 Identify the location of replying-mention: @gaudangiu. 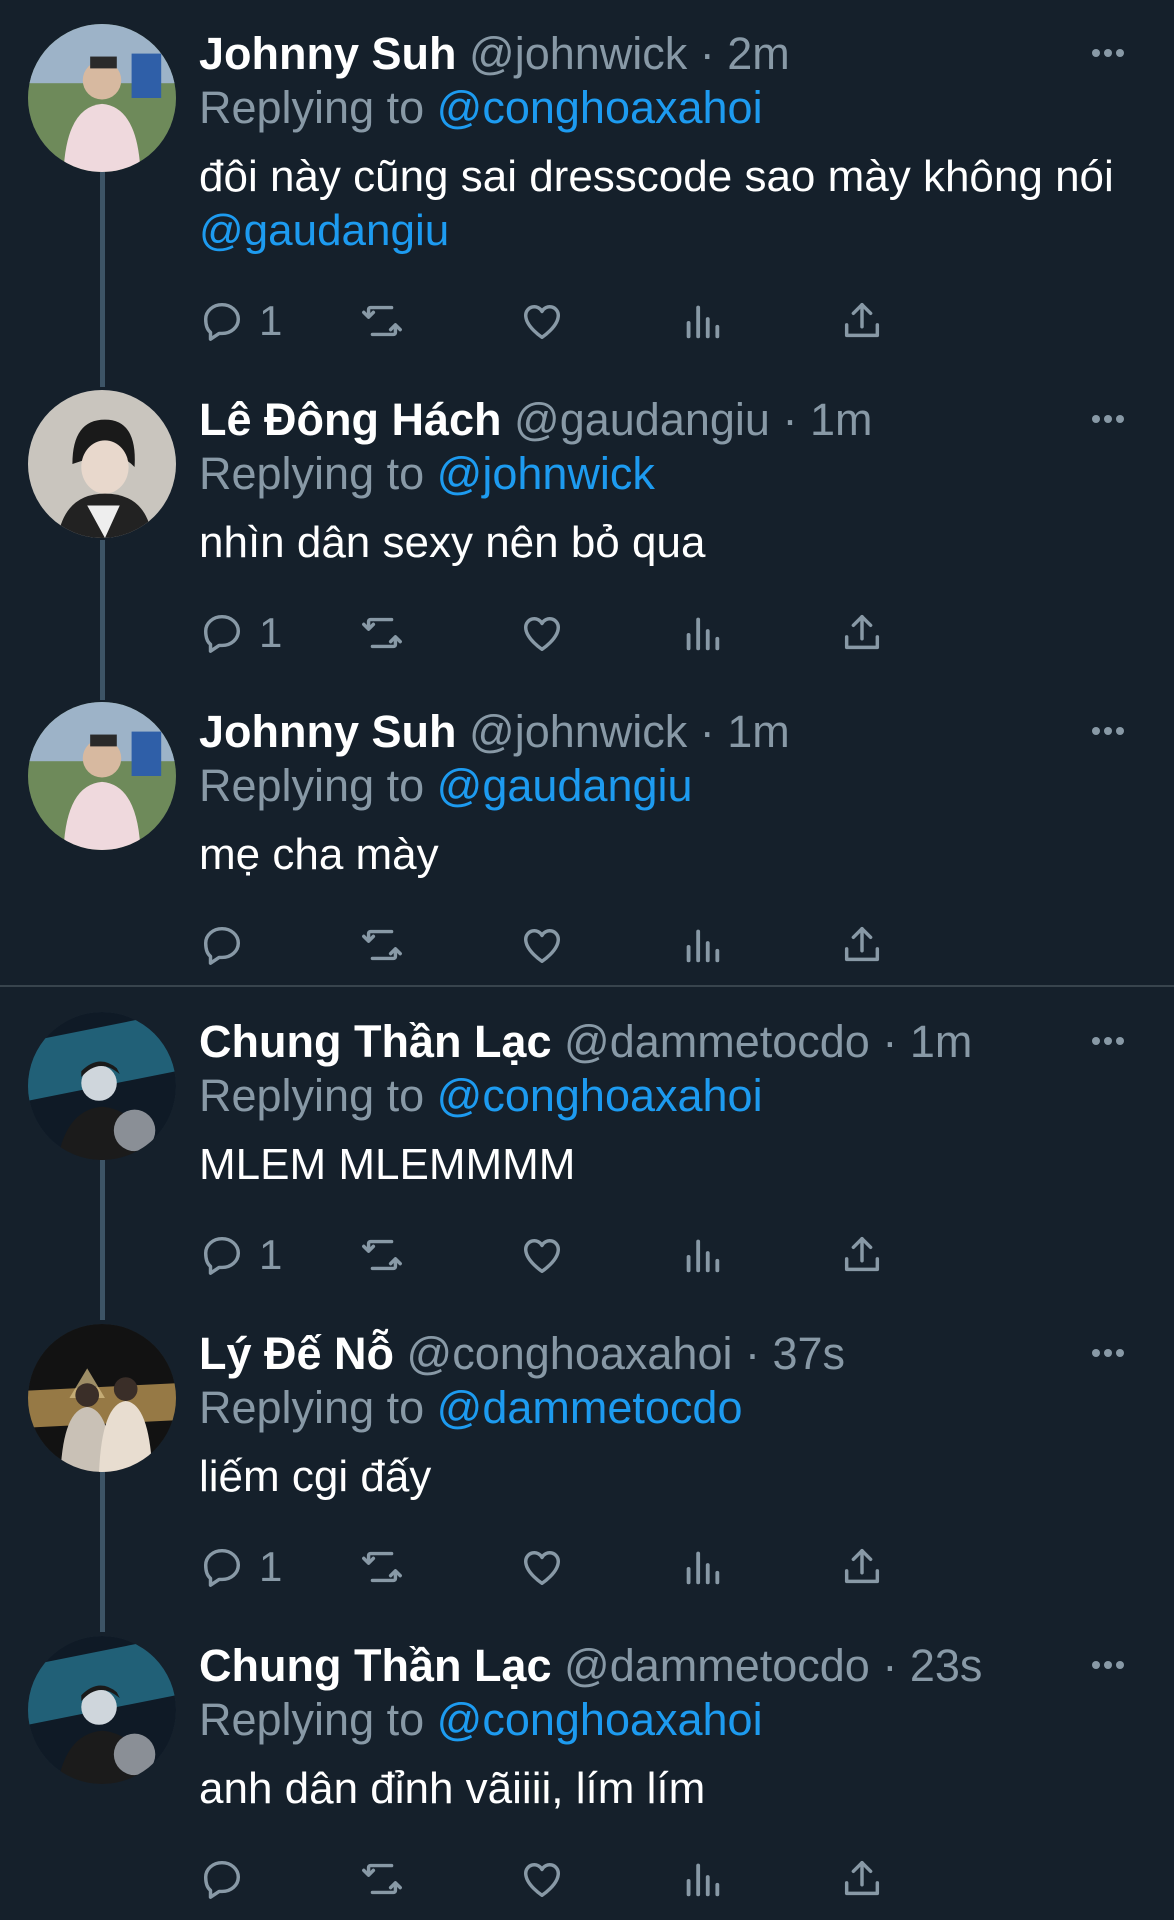
(565, 785).